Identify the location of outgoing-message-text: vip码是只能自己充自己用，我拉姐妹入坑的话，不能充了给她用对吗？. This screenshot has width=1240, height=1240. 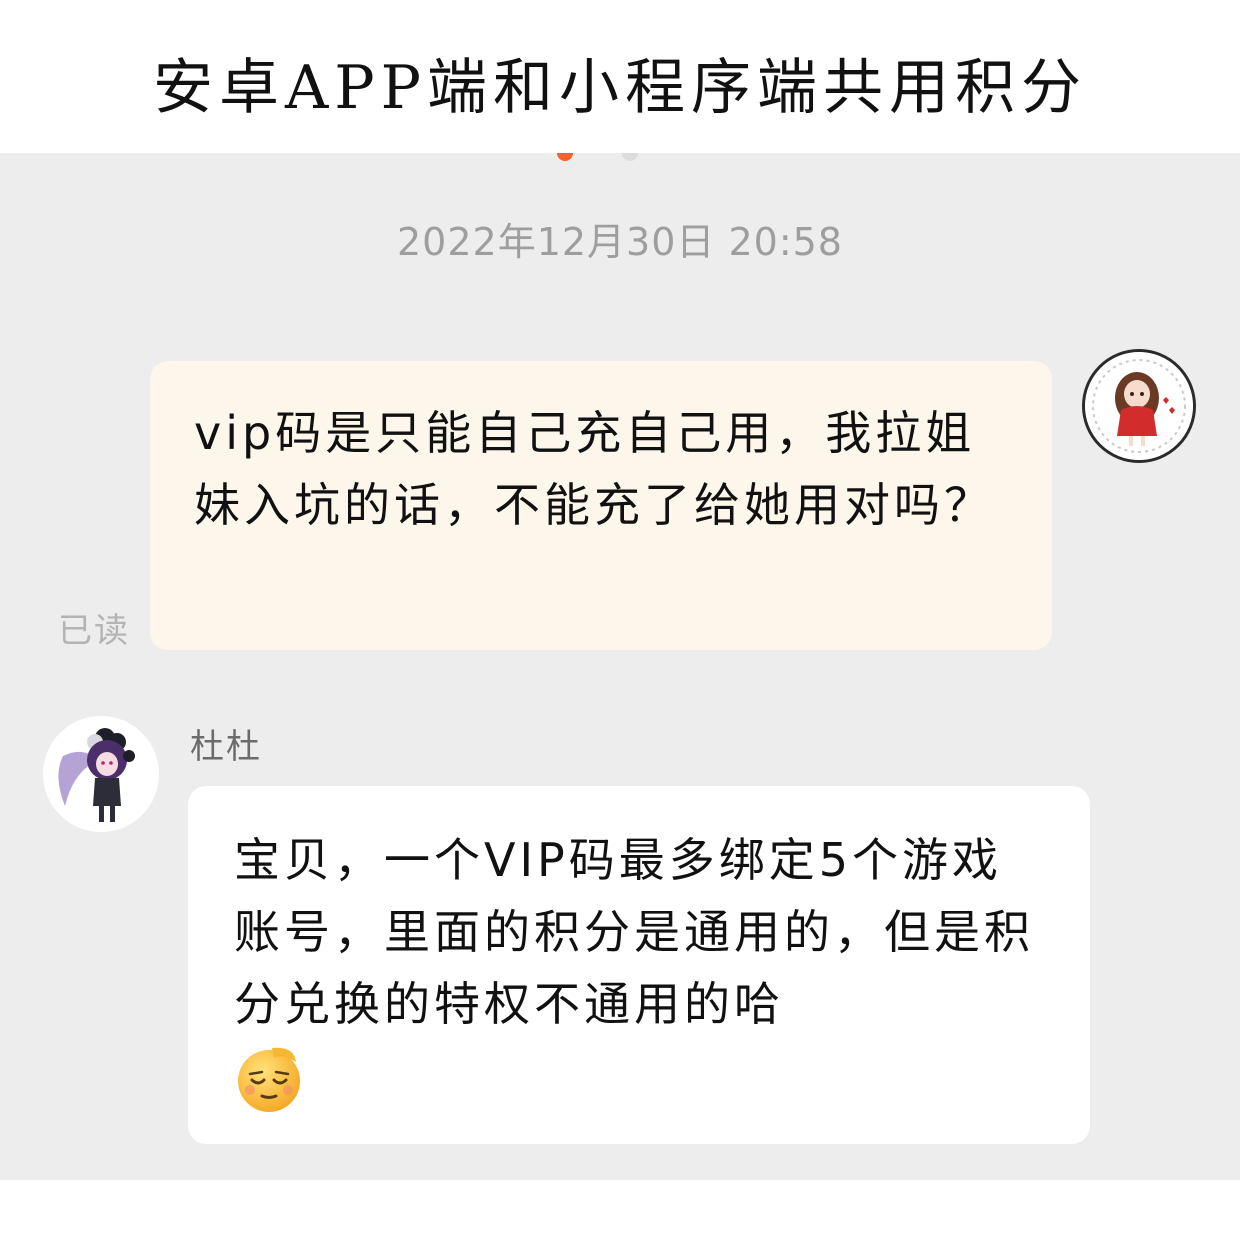
(594, 469).